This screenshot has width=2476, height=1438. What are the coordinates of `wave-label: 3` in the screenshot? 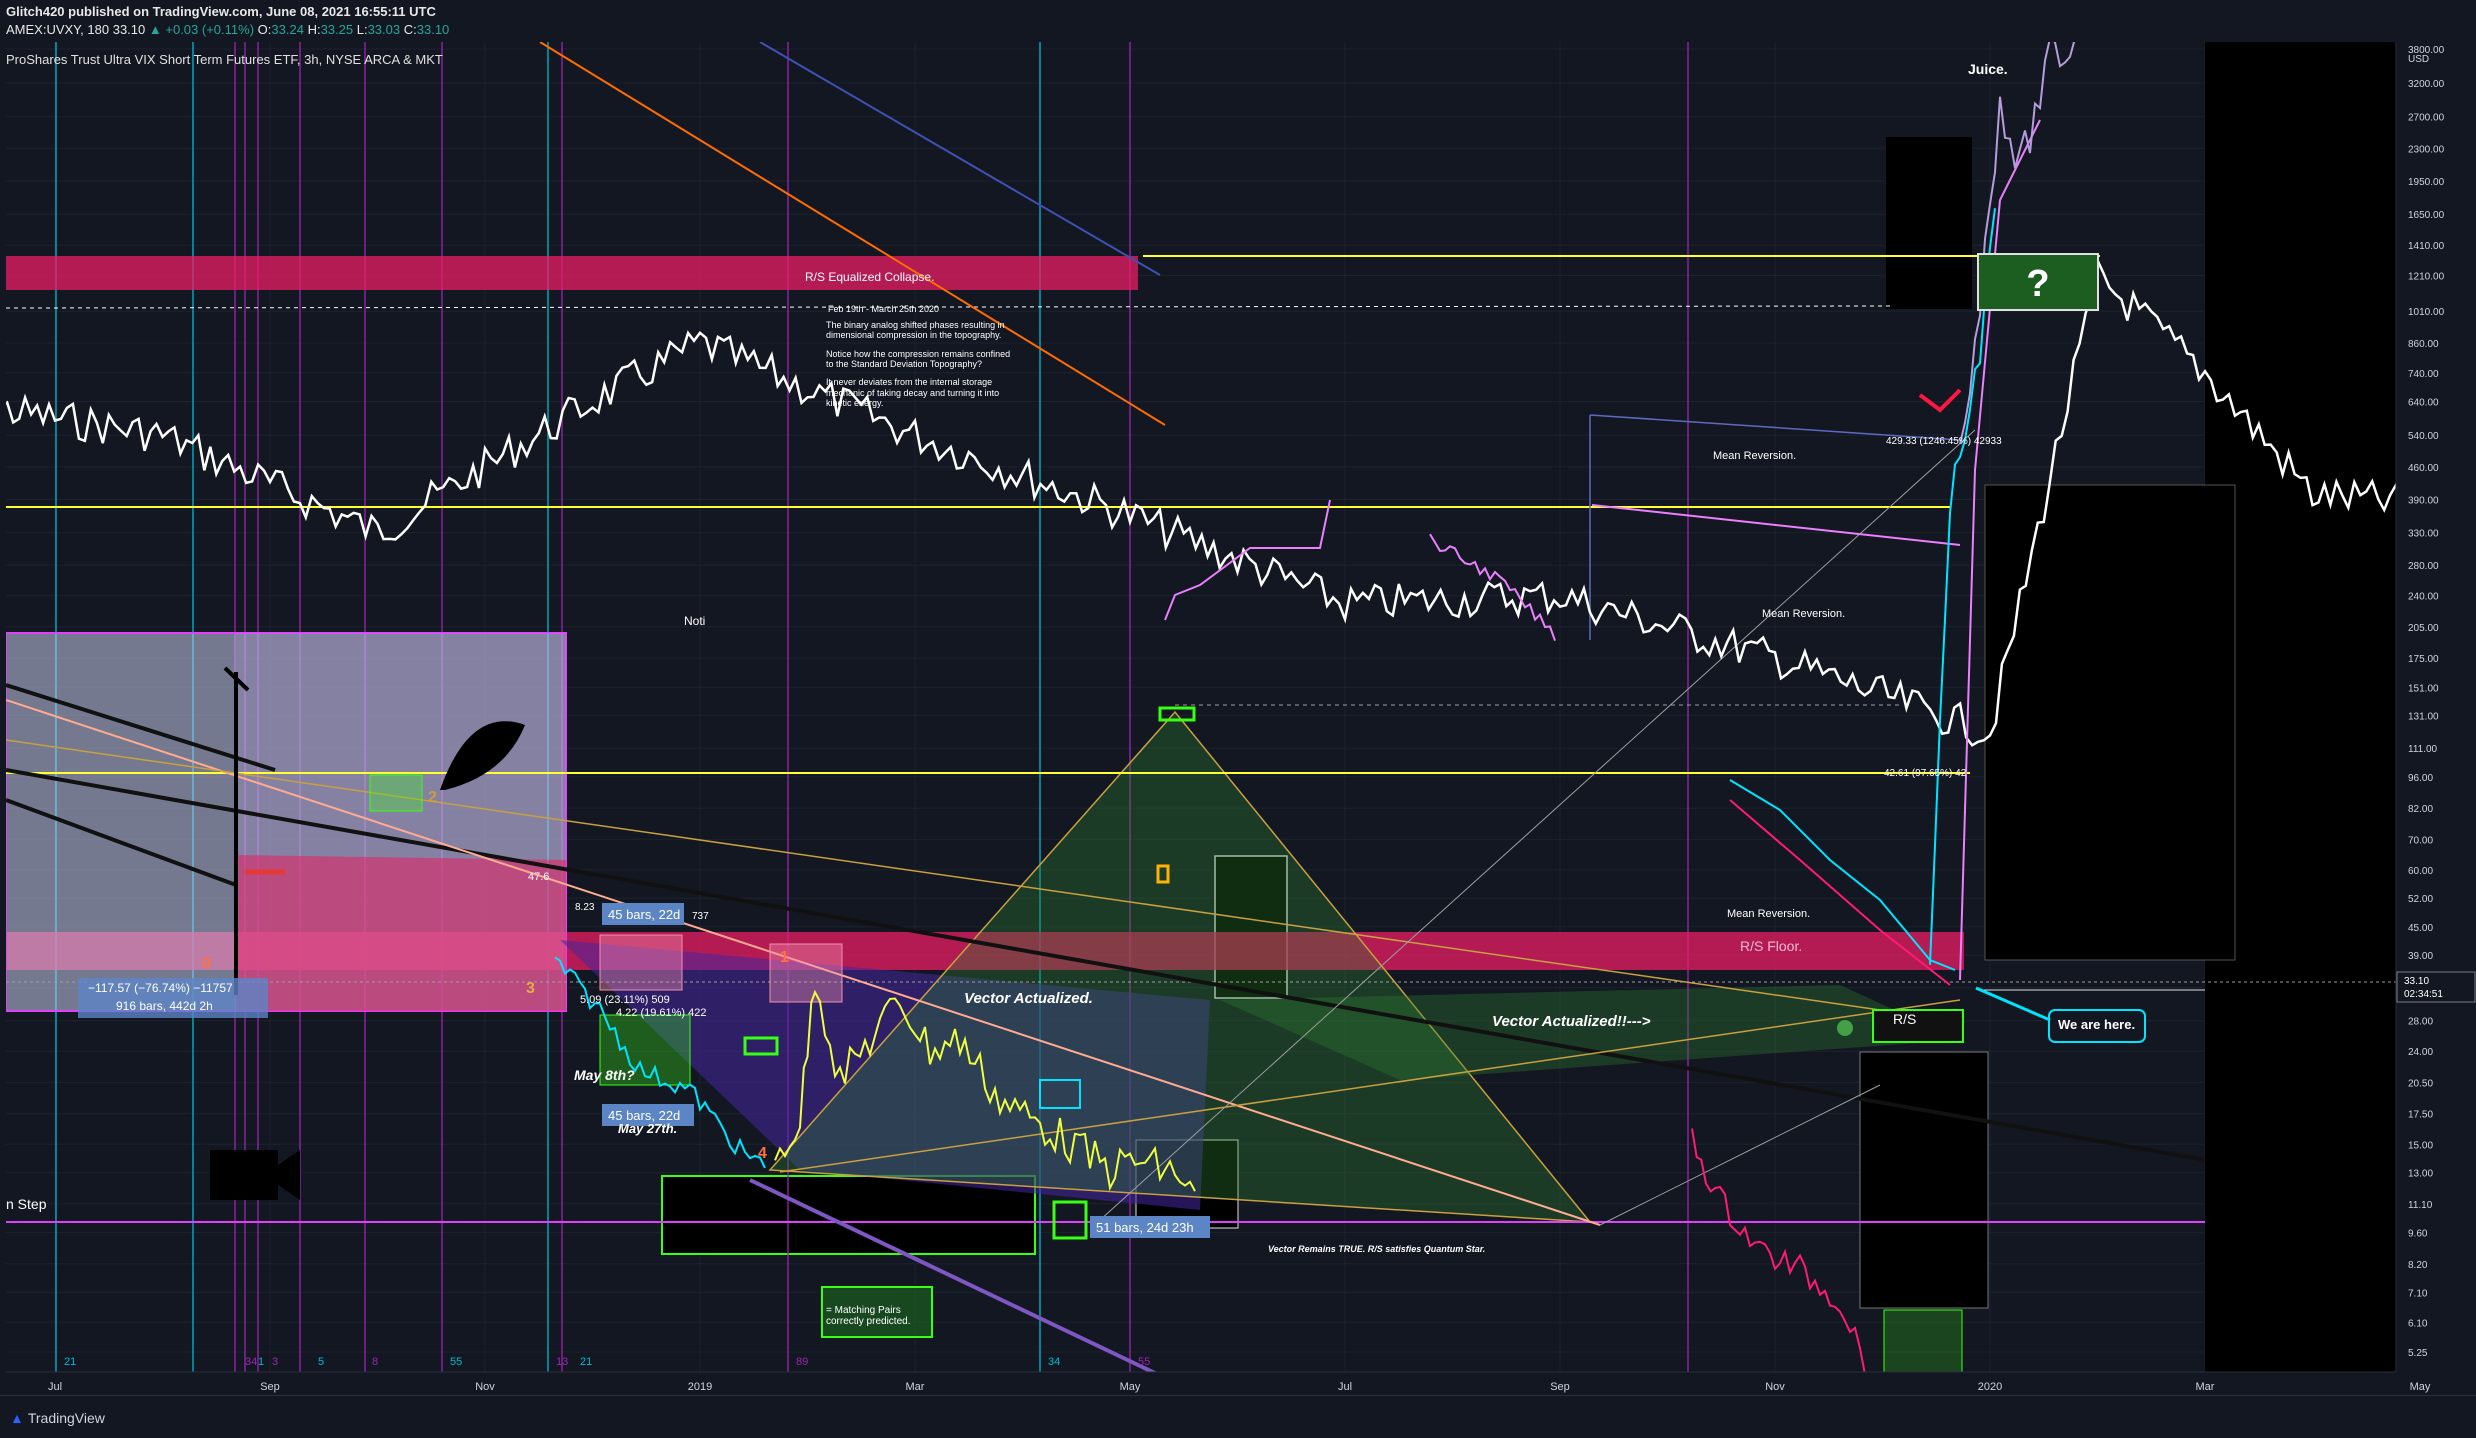 It's located at (530, 988).